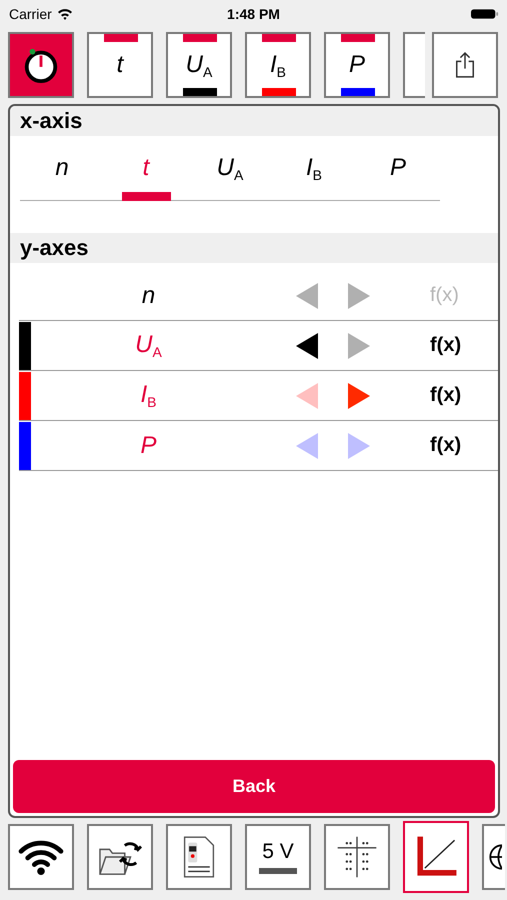  What do you see at coordinates (148, 345) in the screenshot?
I see `channel-symbol: U$_{A}$` at bounding box center [148, 345].